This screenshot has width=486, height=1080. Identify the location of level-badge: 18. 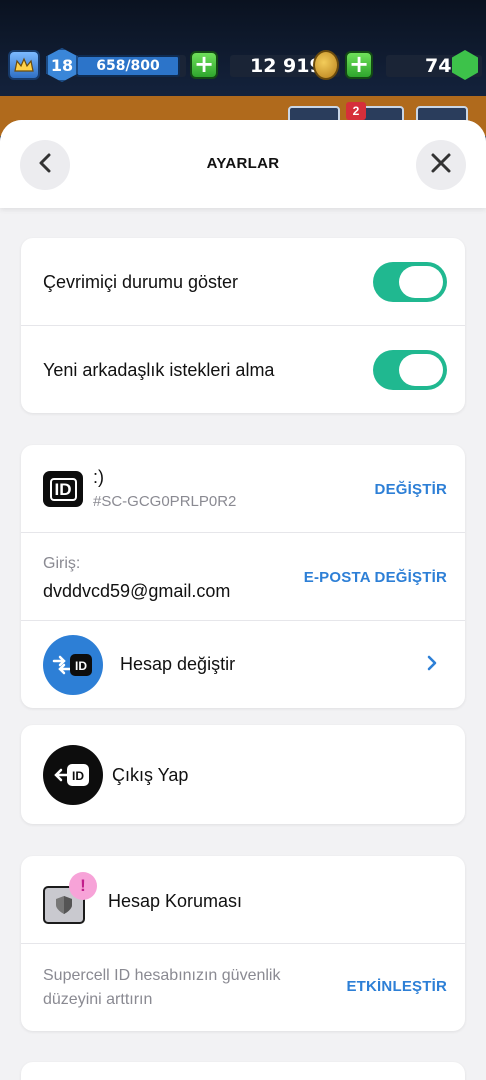
(62, 65).